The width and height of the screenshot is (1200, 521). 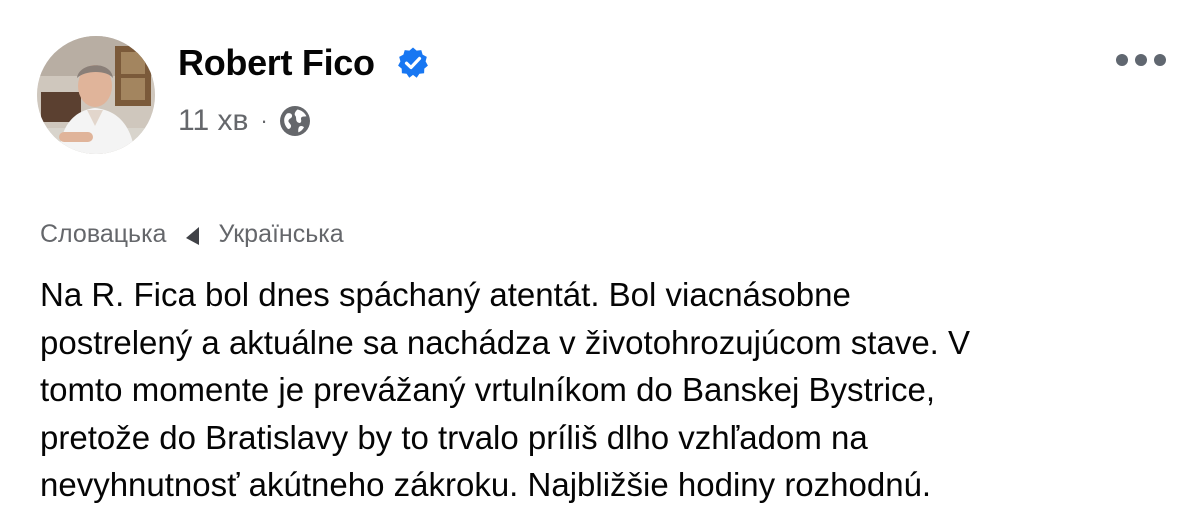 What do you see at coordinates (276, 63) in the screenshot?
I see `author-name: Robert Fico` at bounding box center [276, 63].